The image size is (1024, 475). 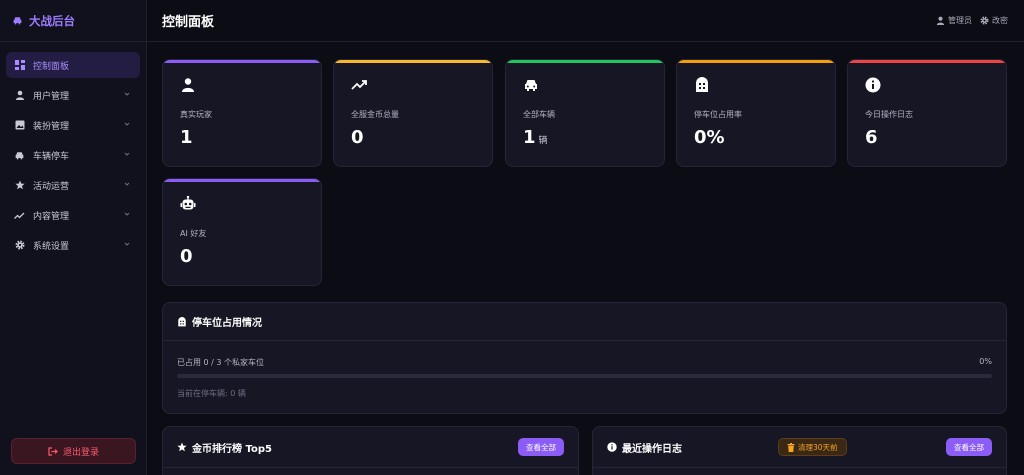 What do you see at coordinates (718, 114) in the screenshot?
I see `stat-label: 停车位占用率` at bounding box center [718, 114].